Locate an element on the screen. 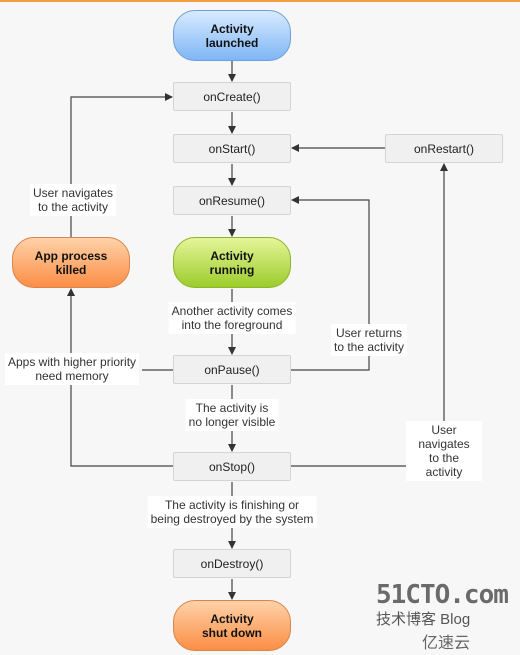  on-stop-node: onStop() is located at coordinates (232, 466).